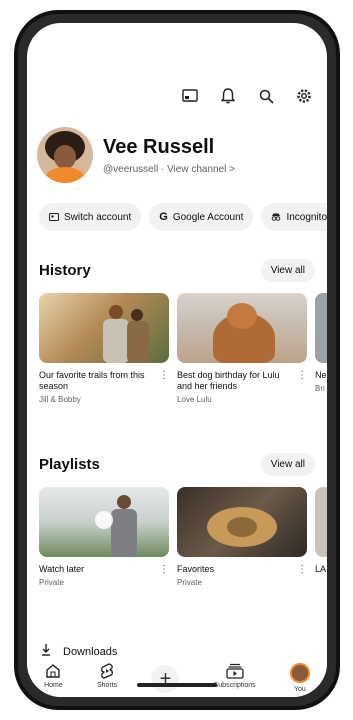 The image size is (353, 720). I want to click on playlist-title: Watch later, so click(62, 569).